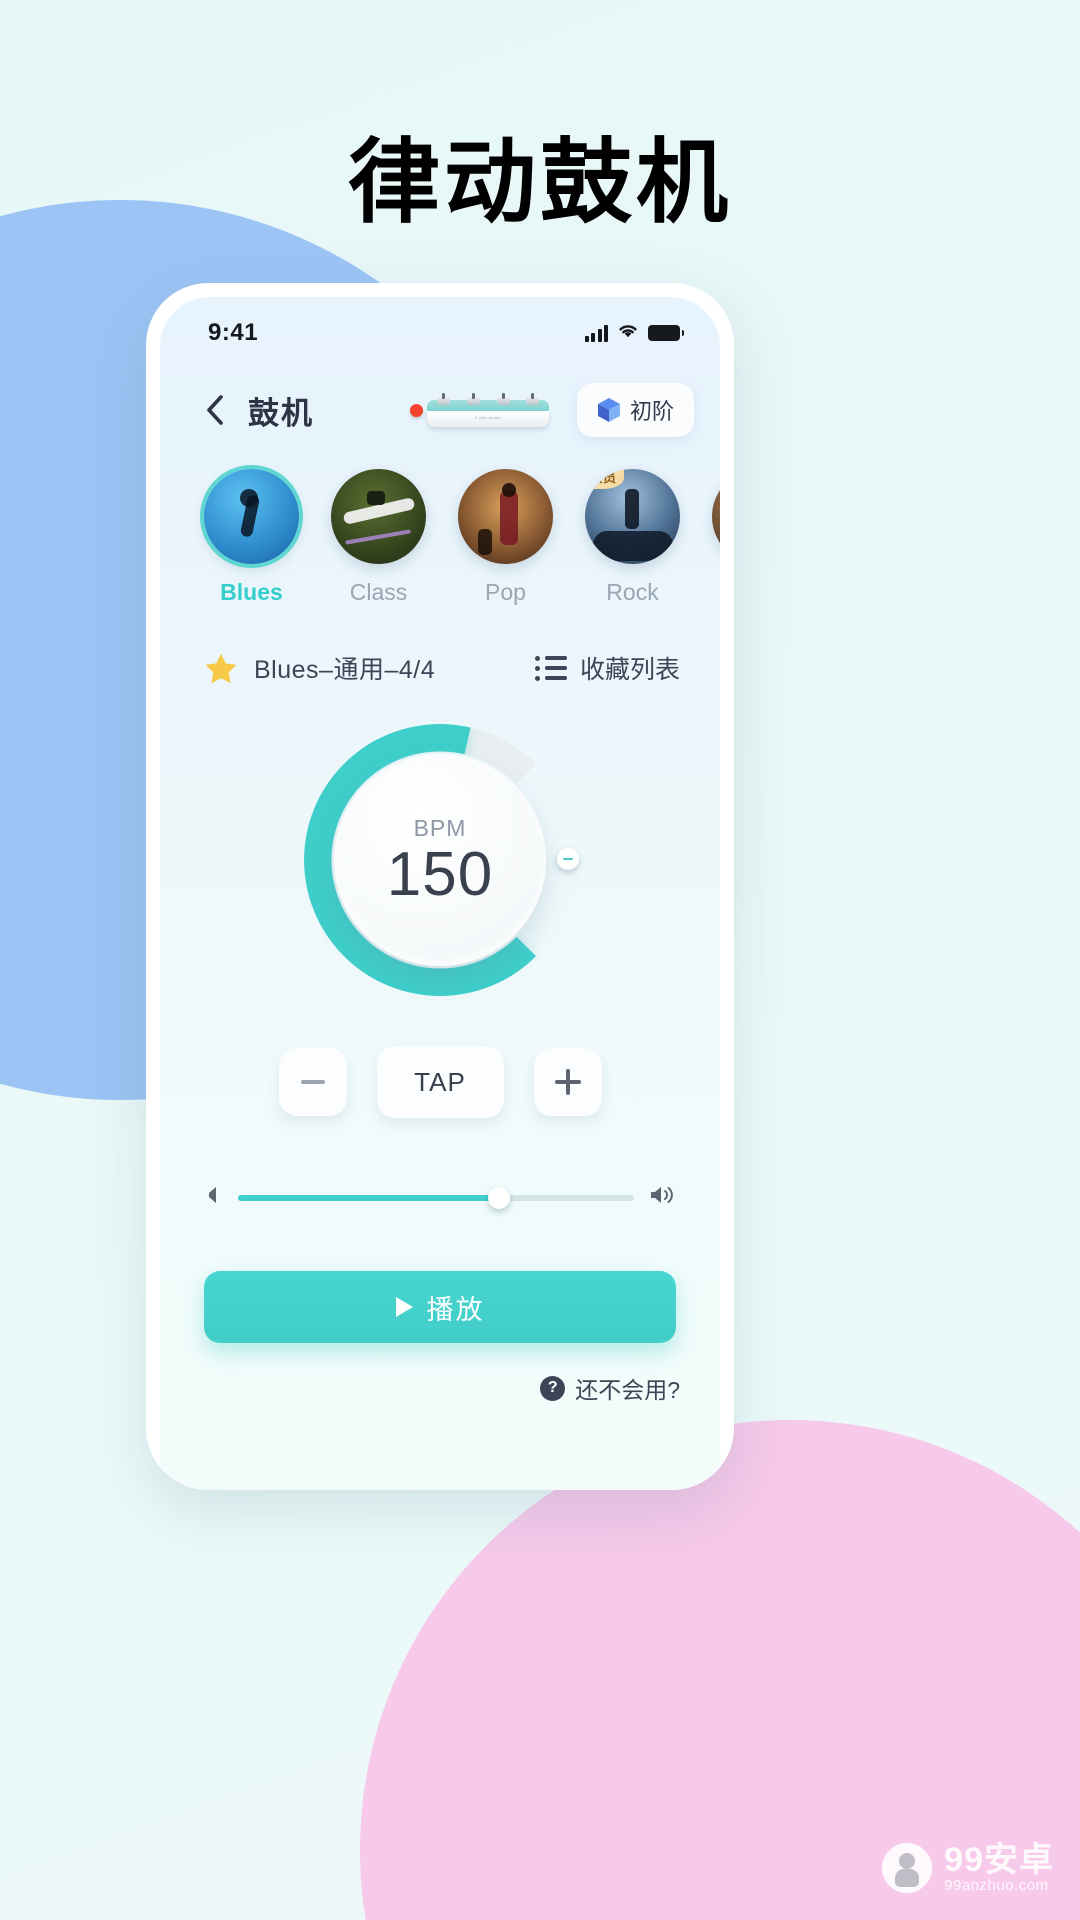 The image size is (1080, 1920). Describe the element at coordinates (596, 333) in the screenshot. I see `signal-bars-icon` at that location.